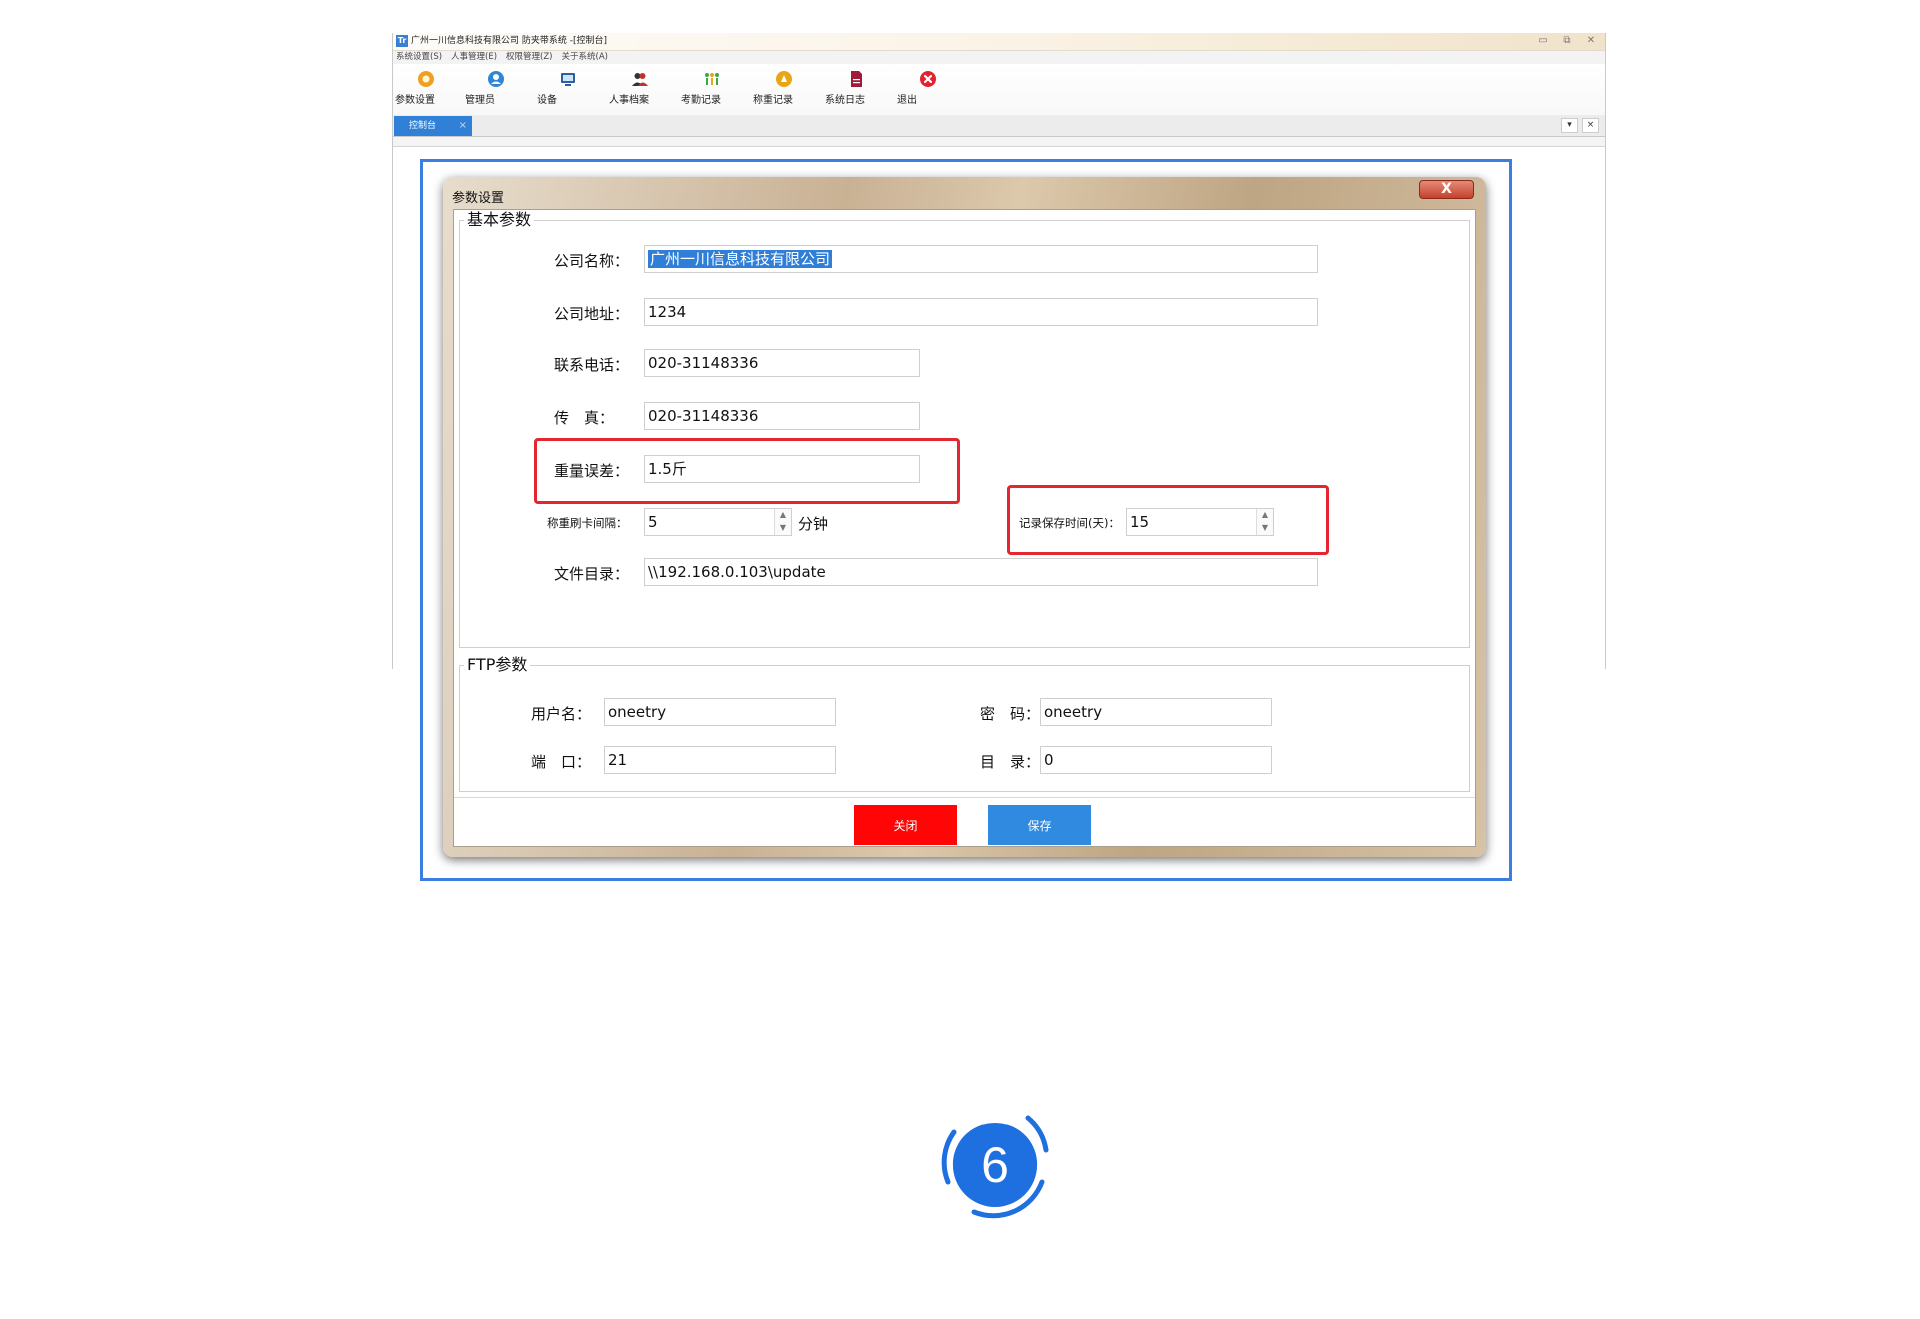  I want to click on record-keep-field: 15 ▲ ▼, so click(1200, 522).